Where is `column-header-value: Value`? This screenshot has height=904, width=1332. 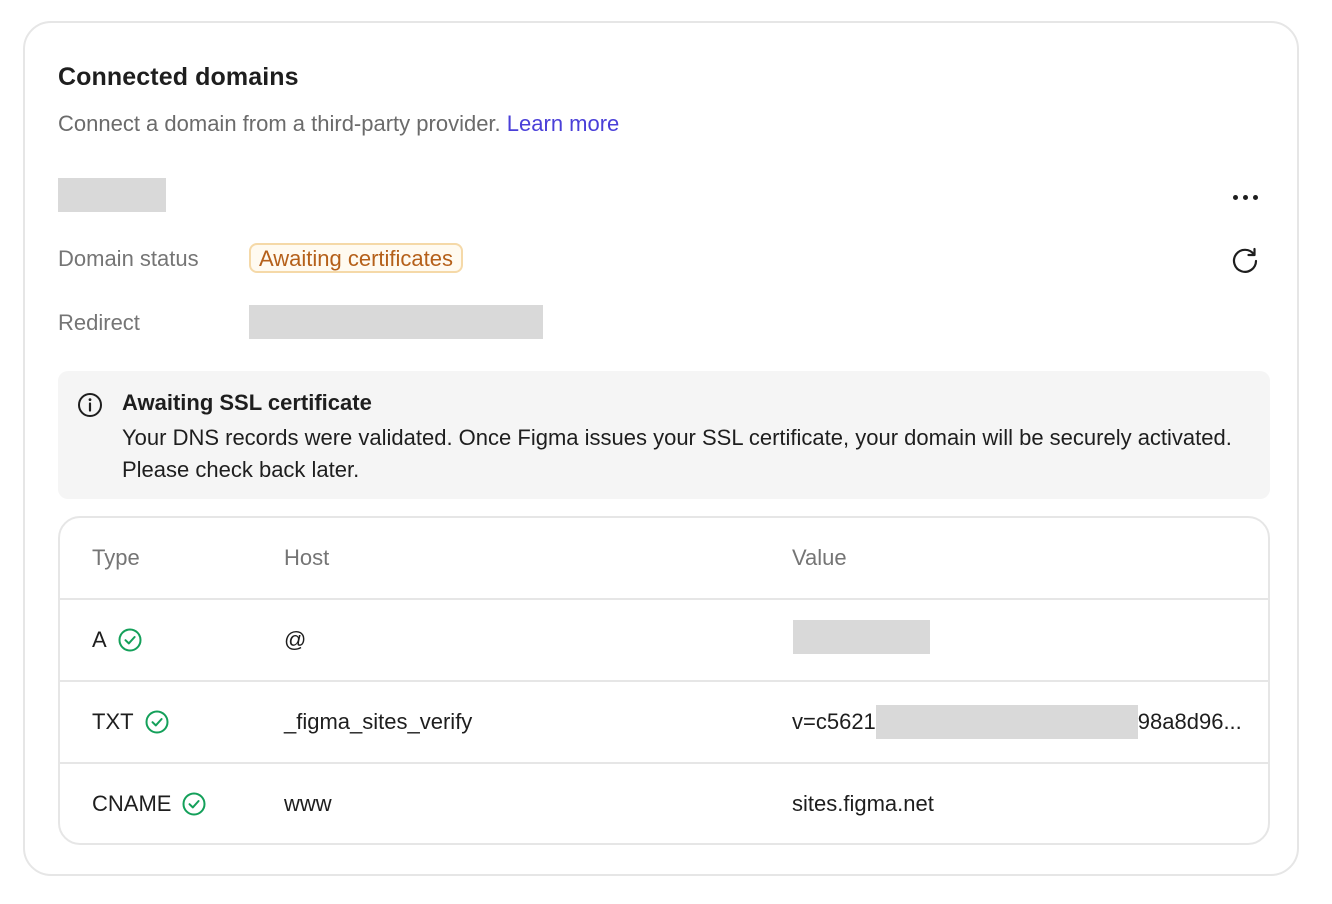 column-header-value: Value is located at coordinates (819, 557).